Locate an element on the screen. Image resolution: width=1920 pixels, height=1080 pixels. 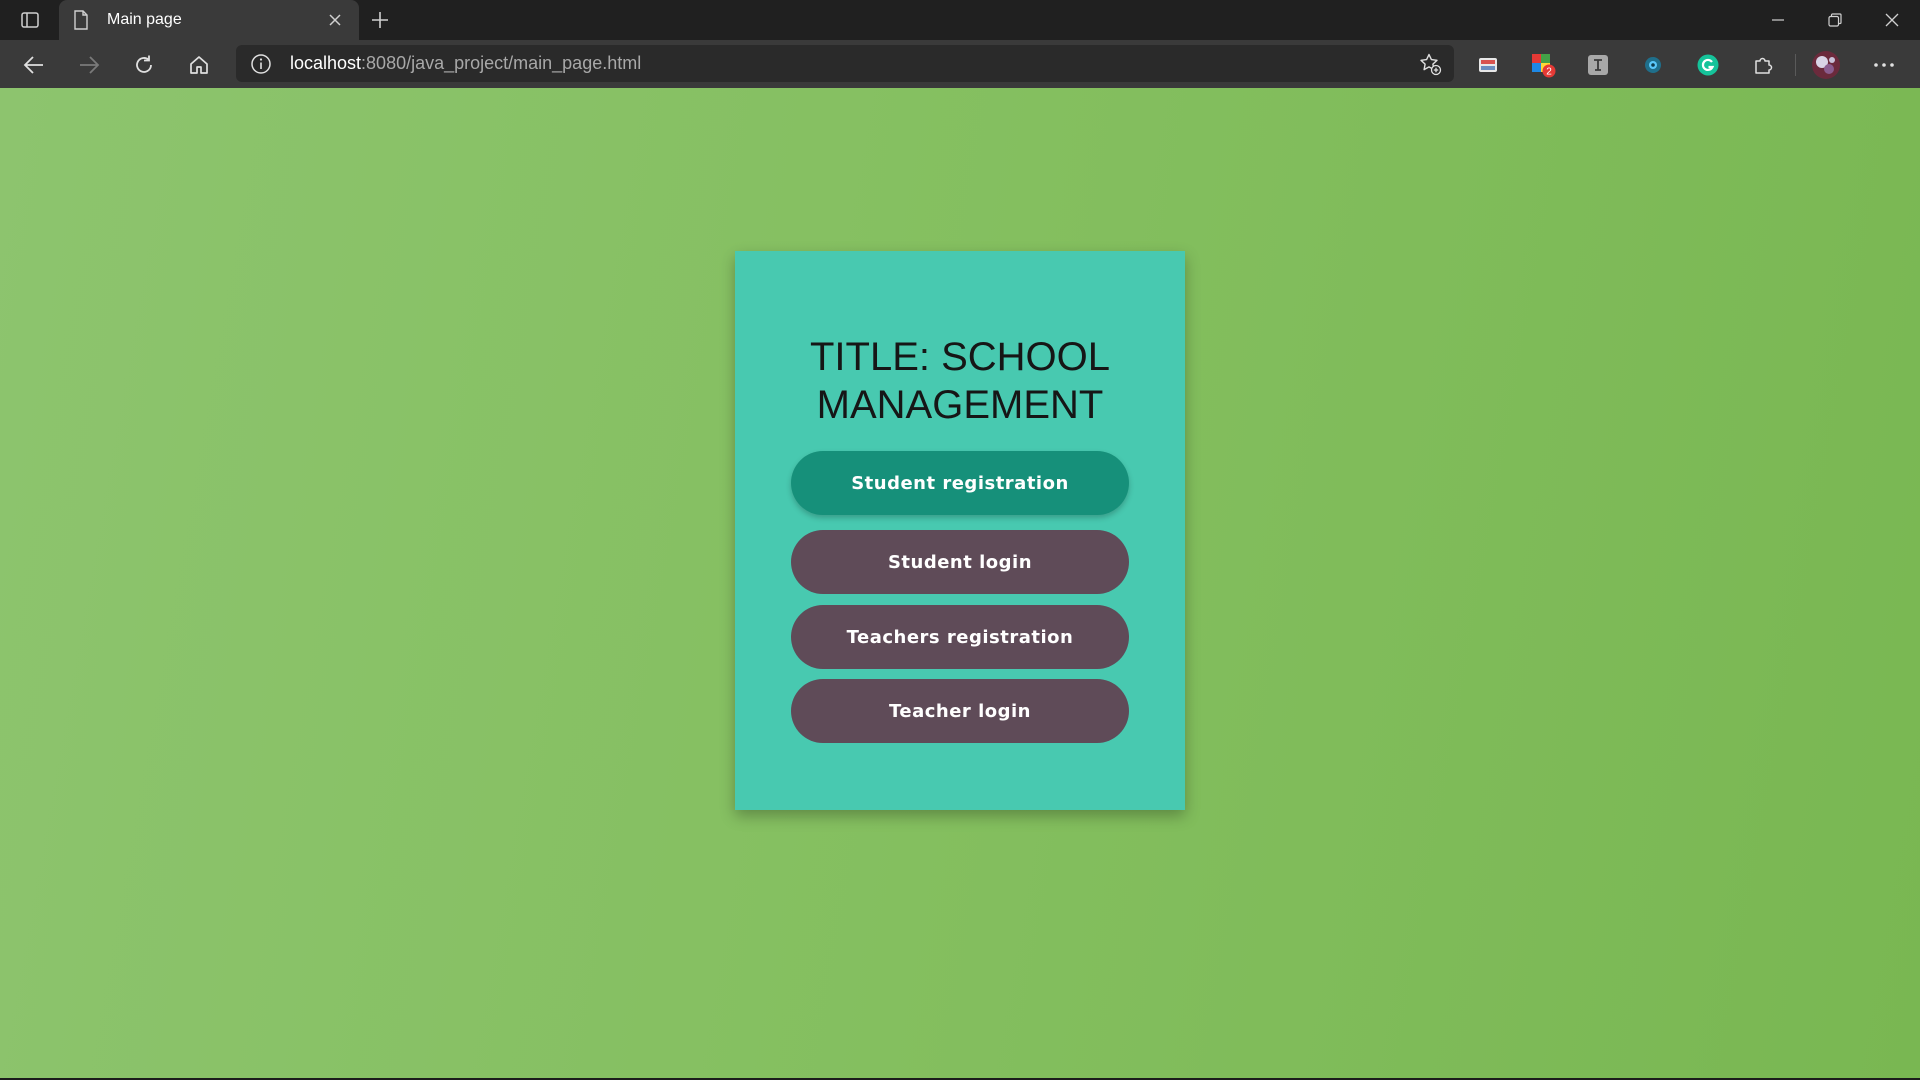
refresh-button is located at coordinates (144, 65).